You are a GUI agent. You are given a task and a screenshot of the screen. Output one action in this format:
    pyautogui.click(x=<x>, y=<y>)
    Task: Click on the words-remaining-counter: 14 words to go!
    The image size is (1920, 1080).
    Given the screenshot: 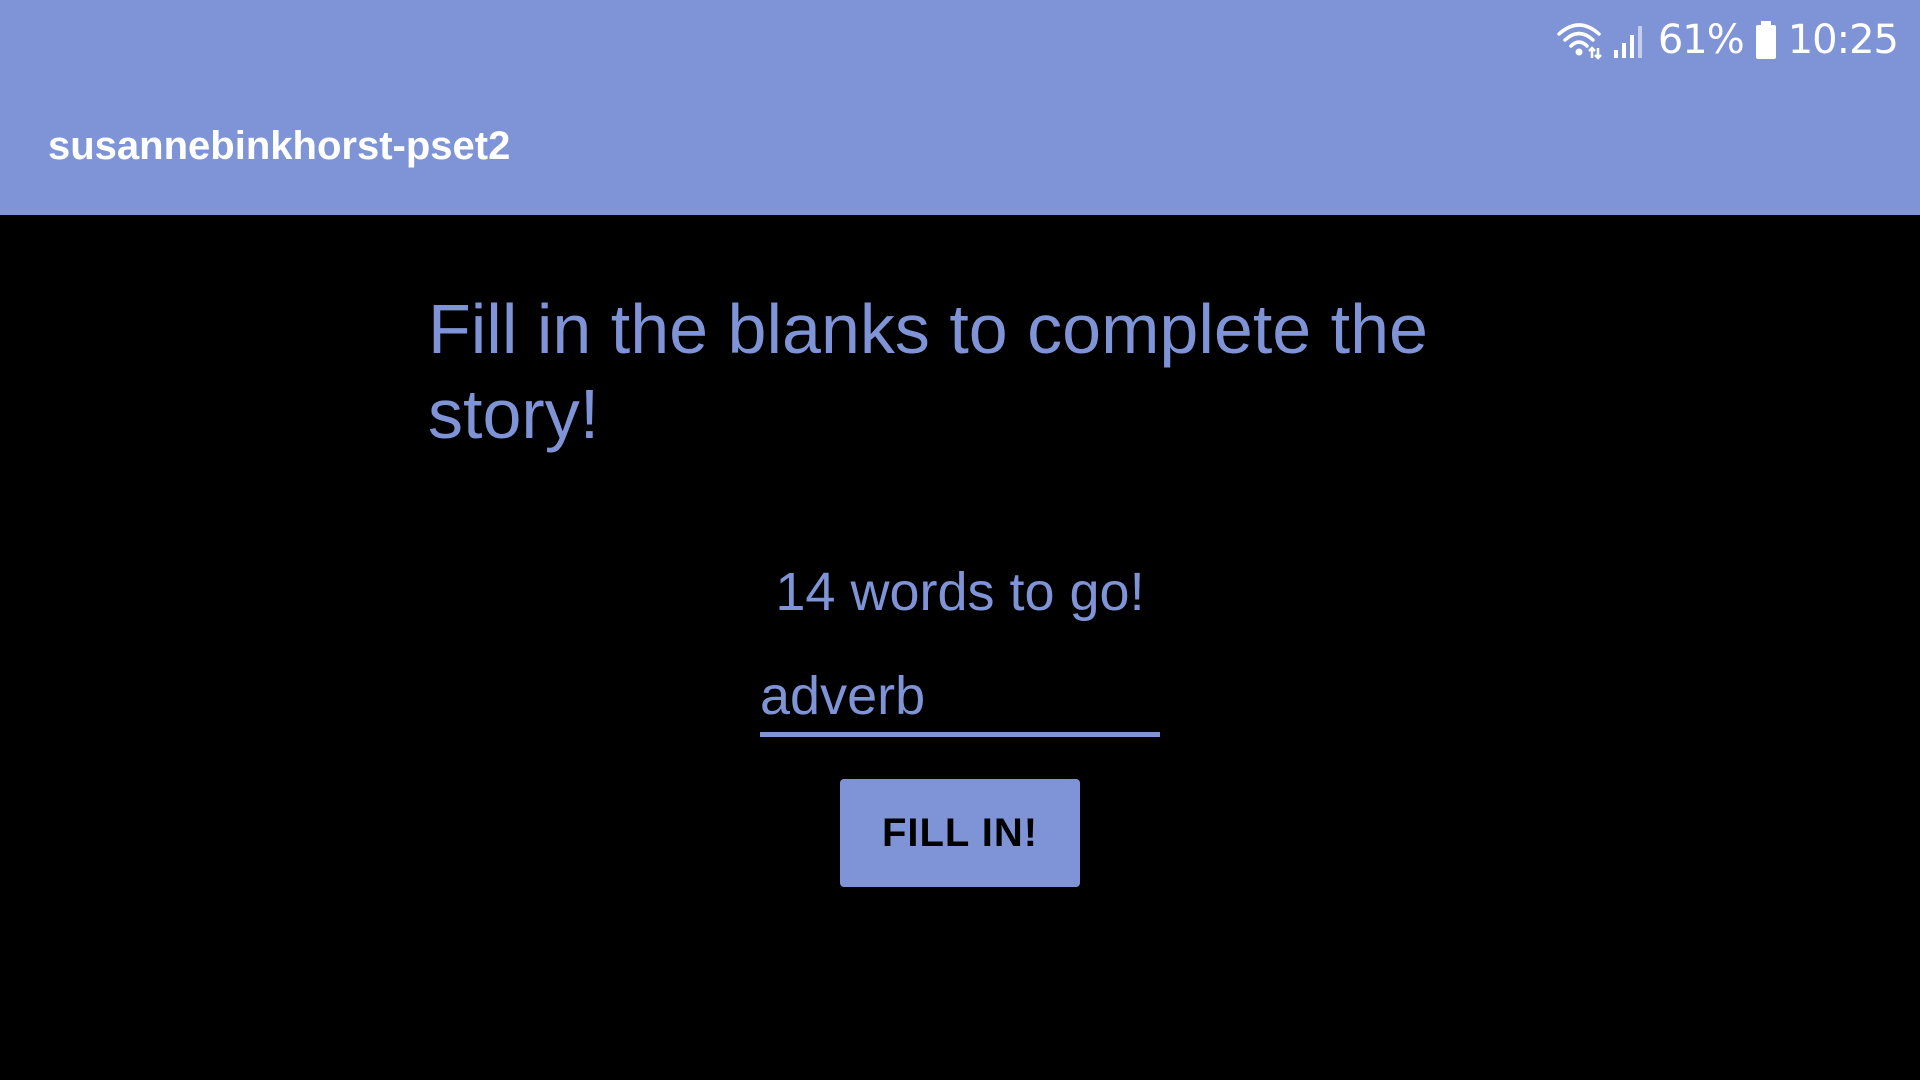 What is the action you would take?
    pyautogui.click(x=960, y=592)
    